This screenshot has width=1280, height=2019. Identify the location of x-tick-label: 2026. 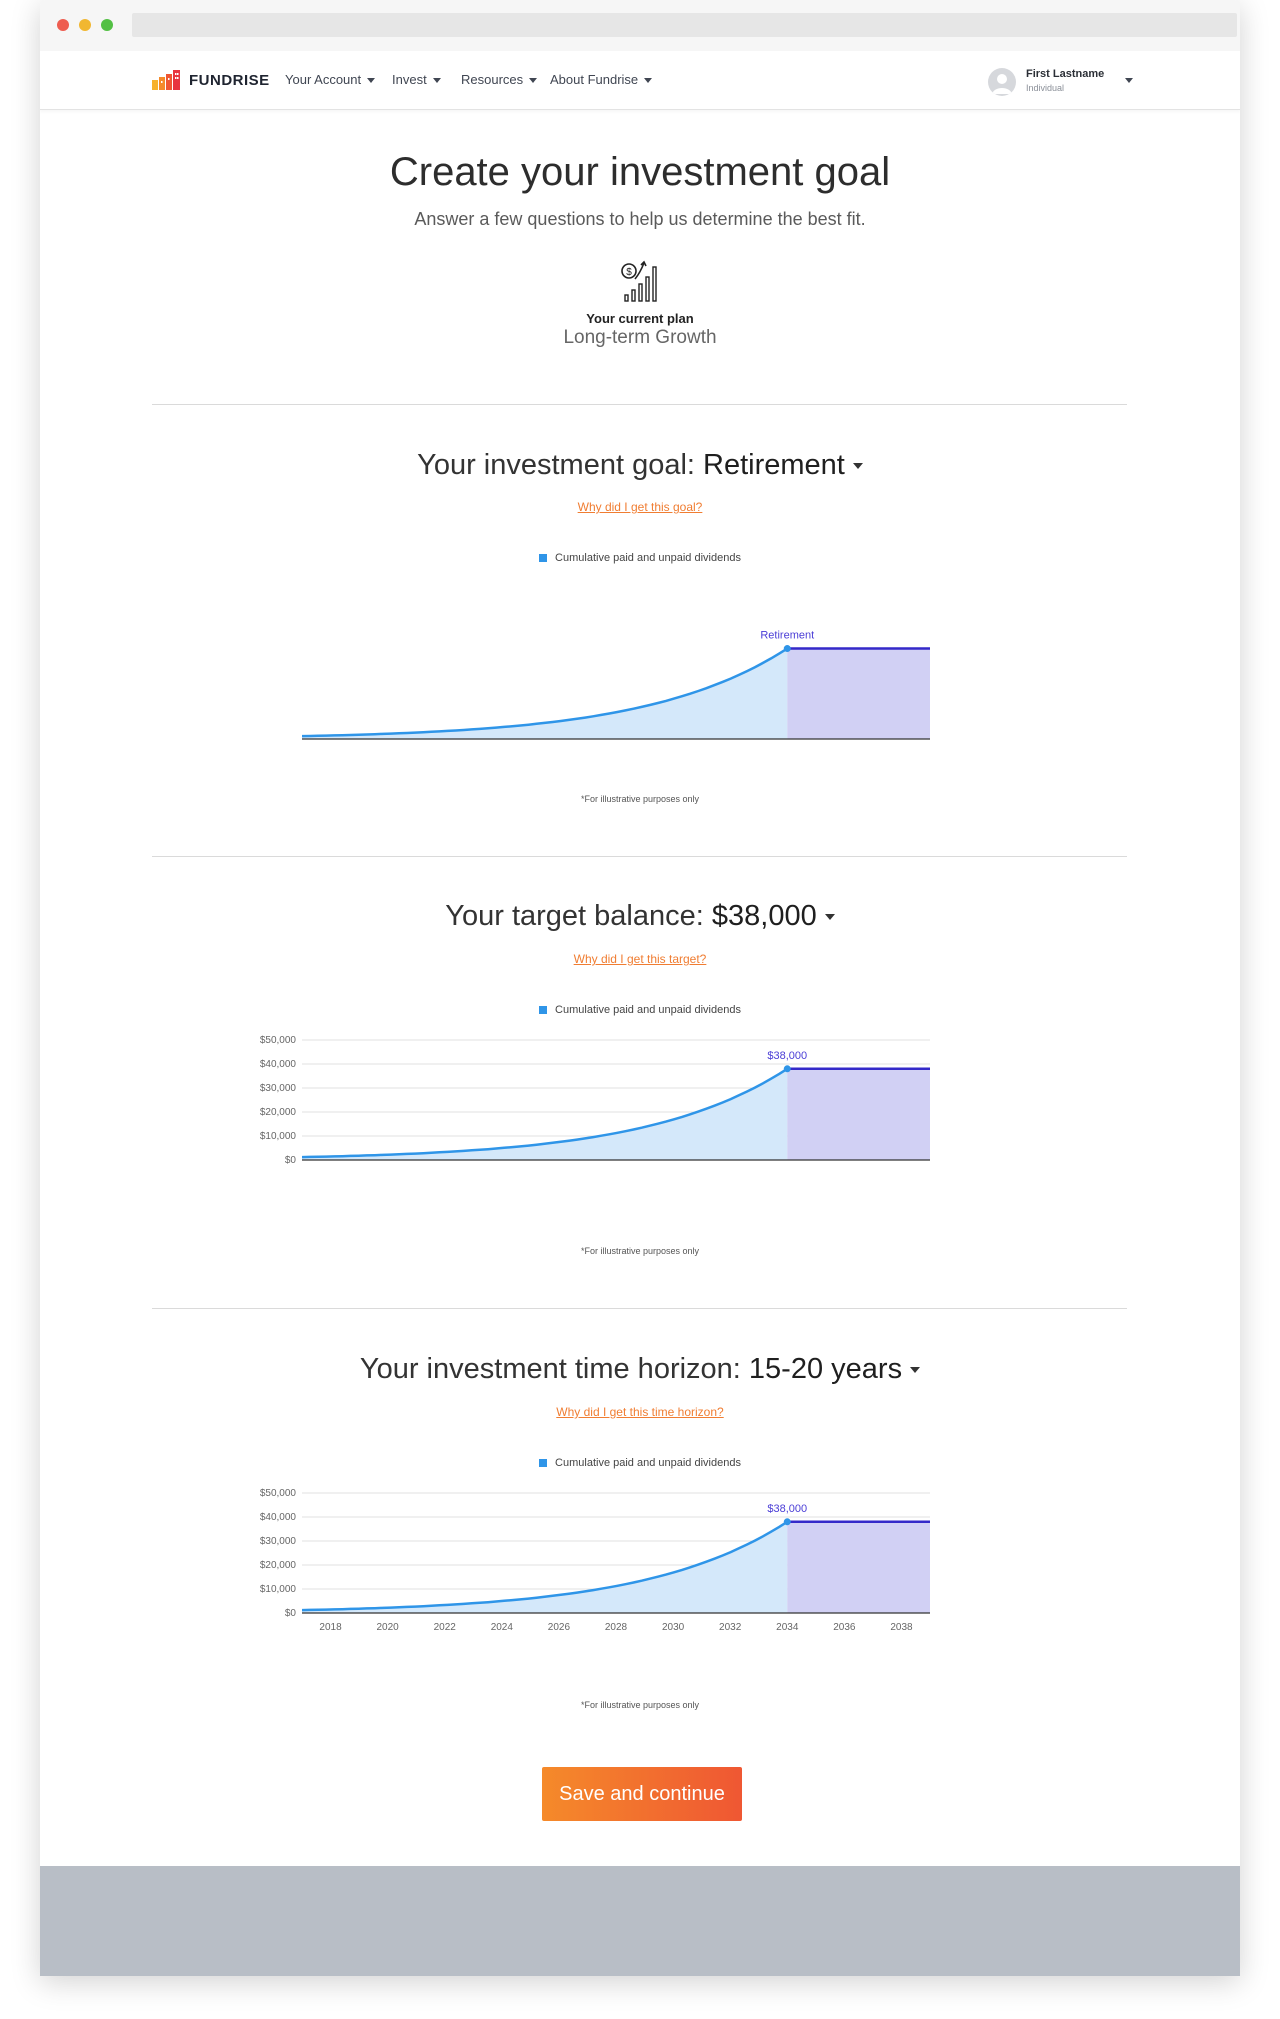
(559, 1627).